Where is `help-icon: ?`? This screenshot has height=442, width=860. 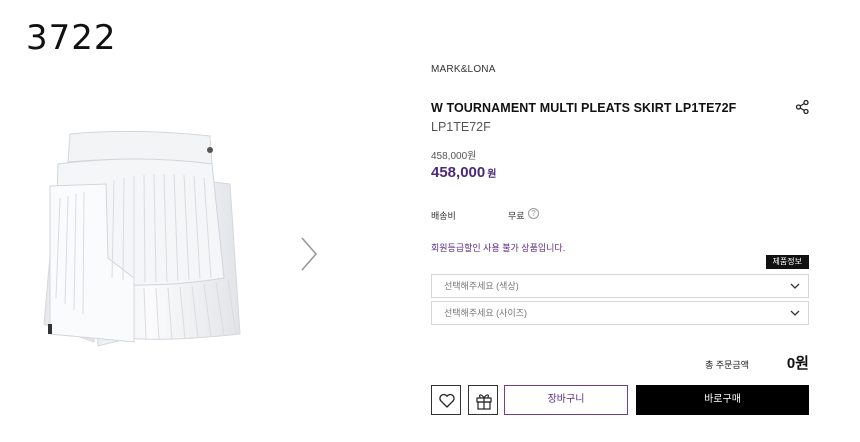
help-icon: ? is located at coordinates (533, 213).